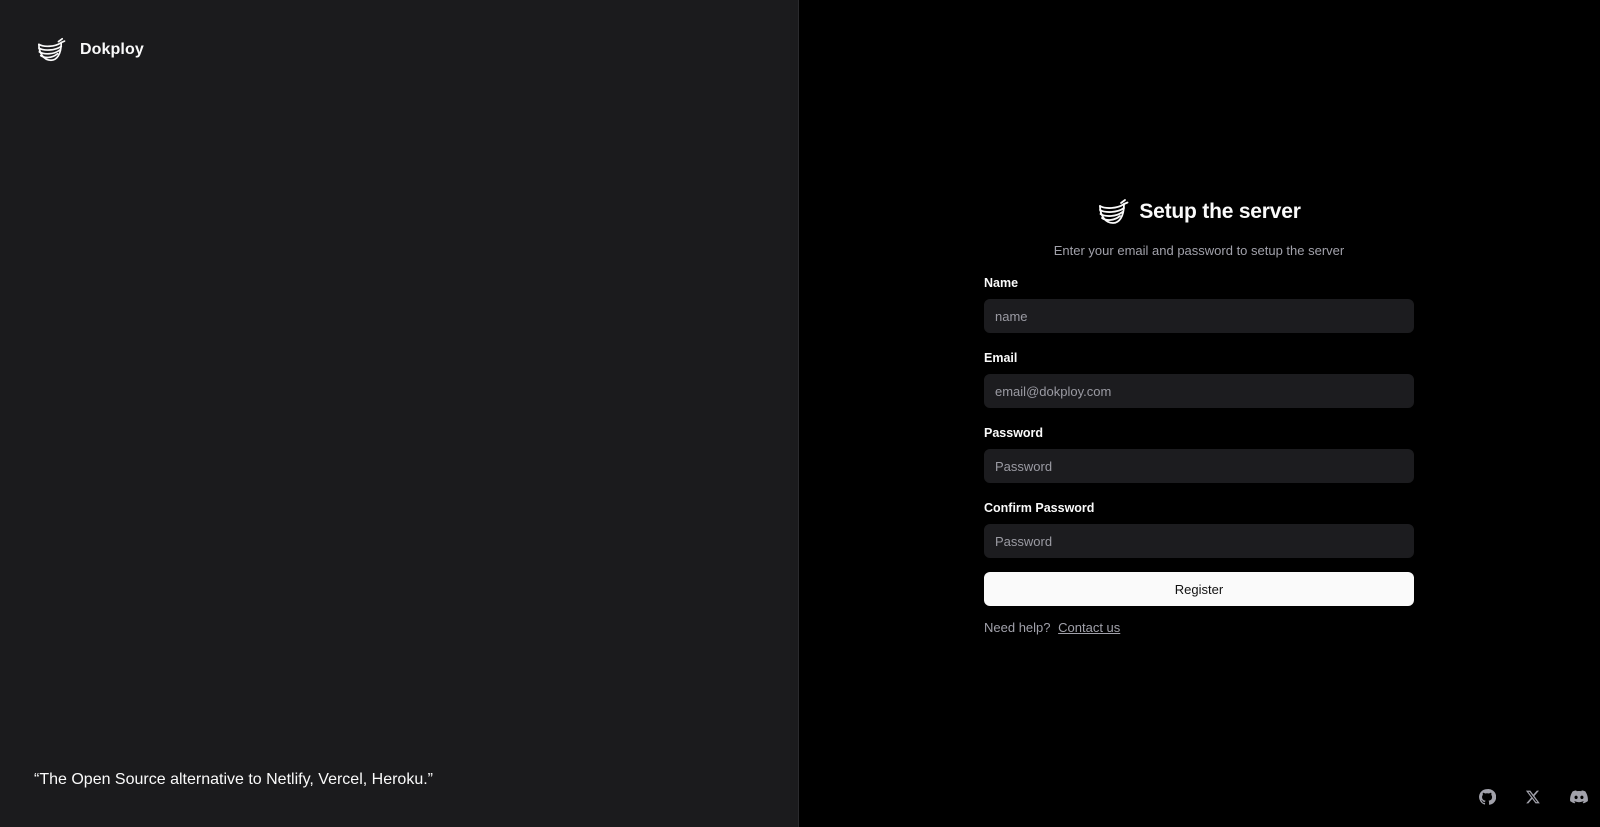 The width and height of the screenshot is (1600, 827). I want to click on email-input, so click(1199, 391).